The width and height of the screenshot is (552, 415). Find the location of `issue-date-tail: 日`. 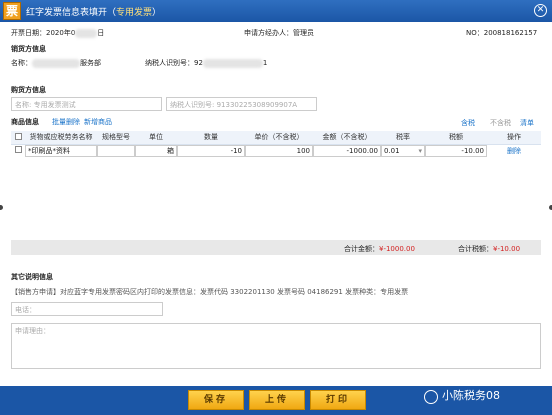

issue-date-tail: 日 is located at coordinates (101, 33).